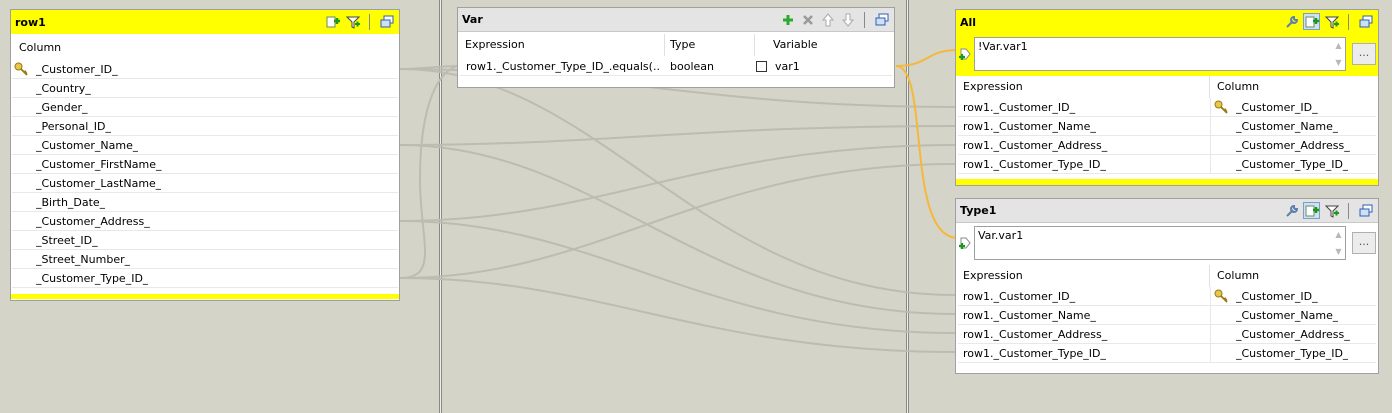 This screenshot has width=1392, height=413. I want to click on filter-expression-input: Var.var1 ▲ ▼, so click(1160, 243).